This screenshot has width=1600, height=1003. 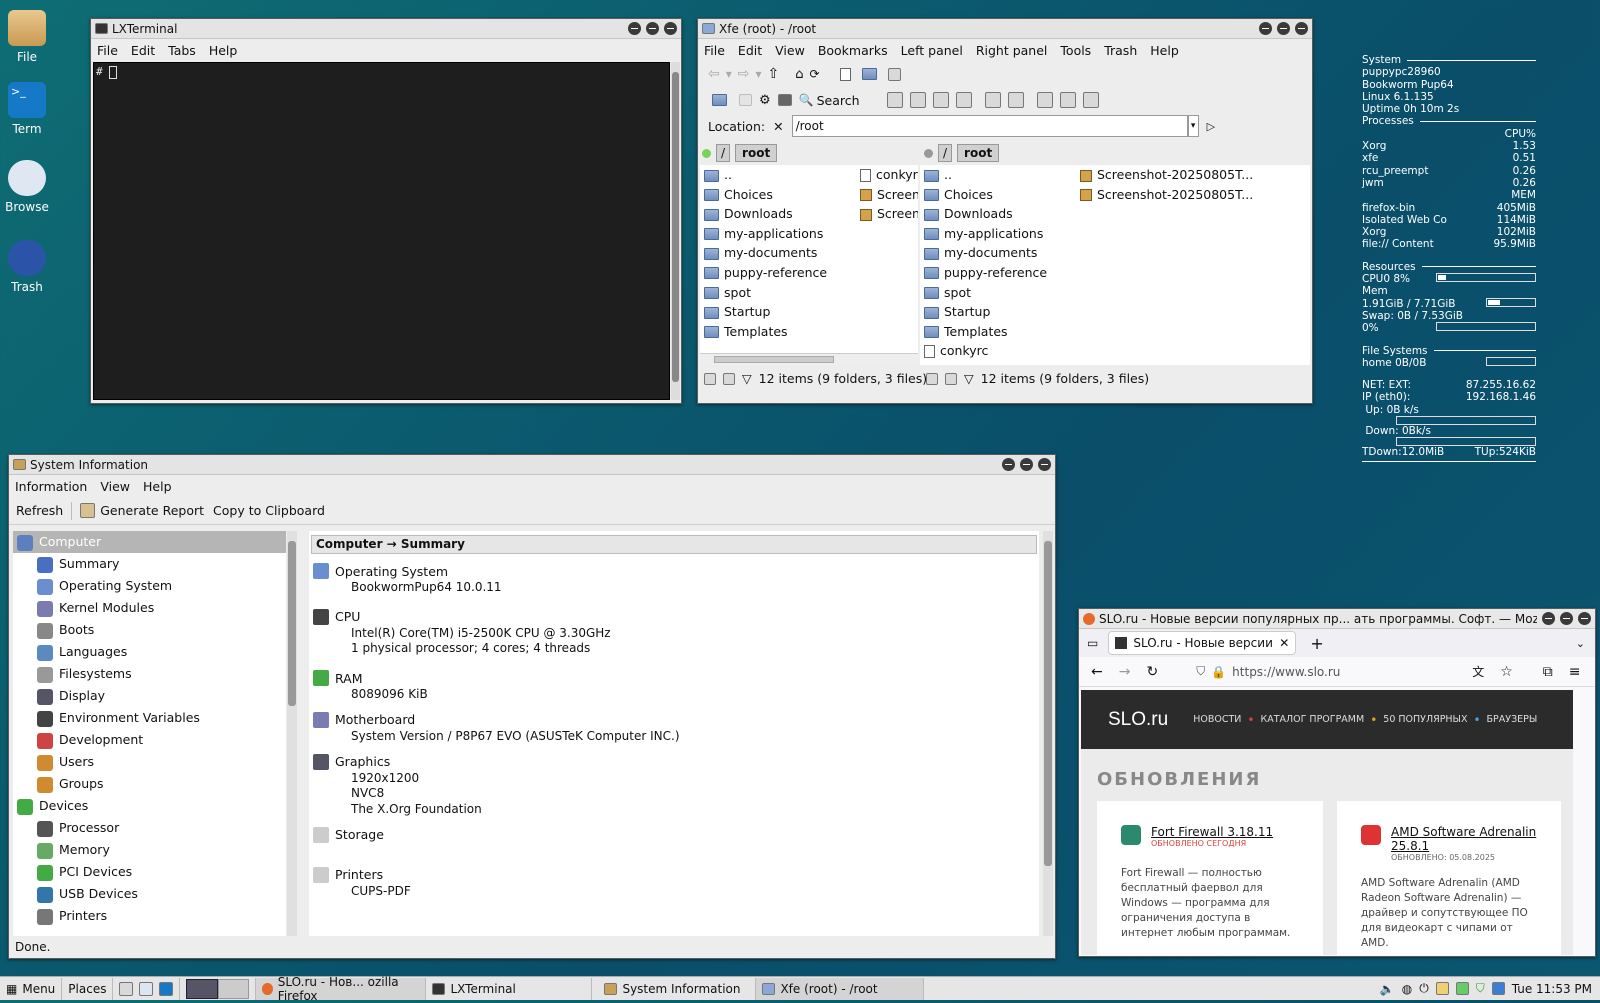 I want to click on nav-popular: 50 ПОПУЛЯРНЫХ, so click(x=1425, y=719).